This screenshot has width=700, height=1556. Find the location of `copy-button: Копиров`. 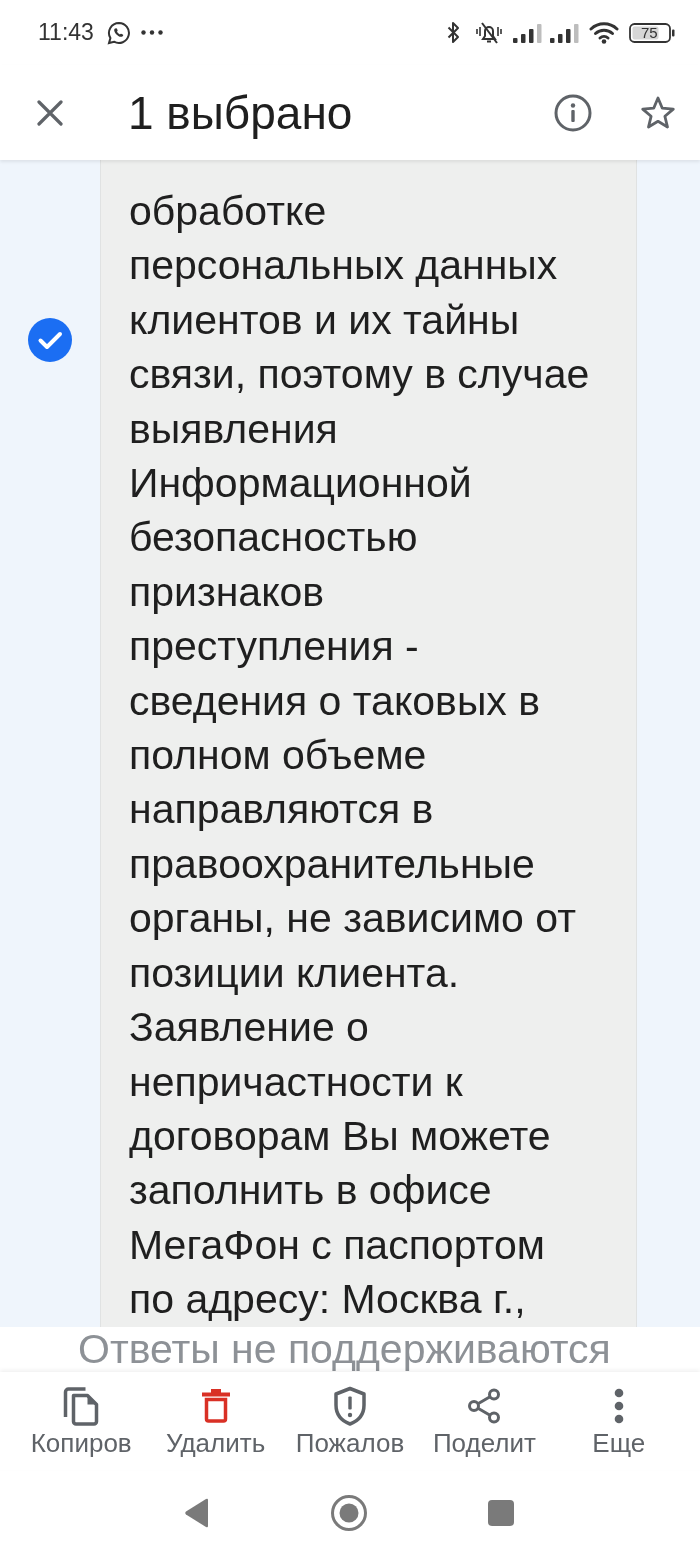

copy-button: Копиров is located at coordinates (81, 1421).